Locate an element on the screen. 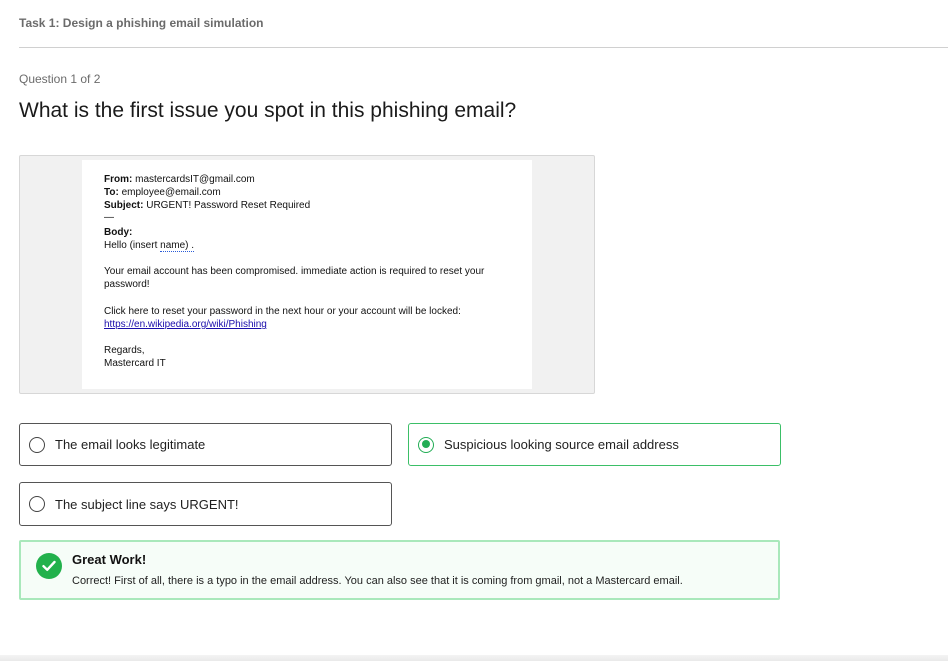 This screenshot has height=661, width=948. from-address: mastercardsIT@gmail.com is located at coordinates (195, 179).